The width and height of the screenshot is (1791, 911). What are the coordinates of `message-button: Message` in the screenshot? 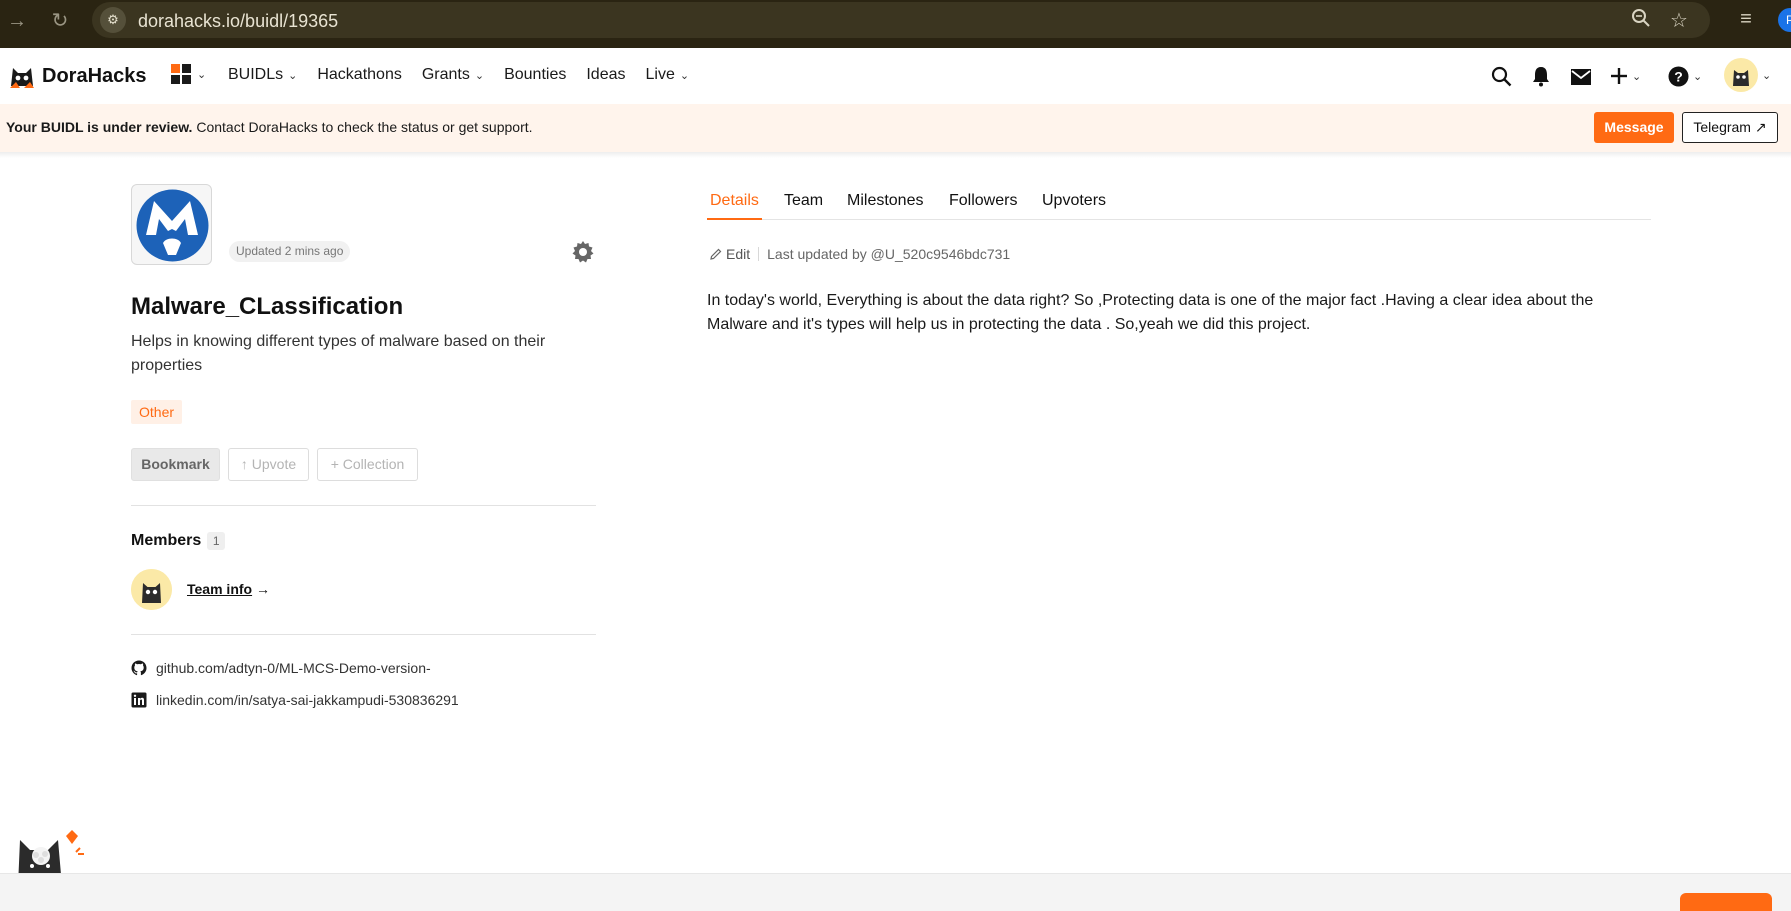 It's located at (1634, 127).